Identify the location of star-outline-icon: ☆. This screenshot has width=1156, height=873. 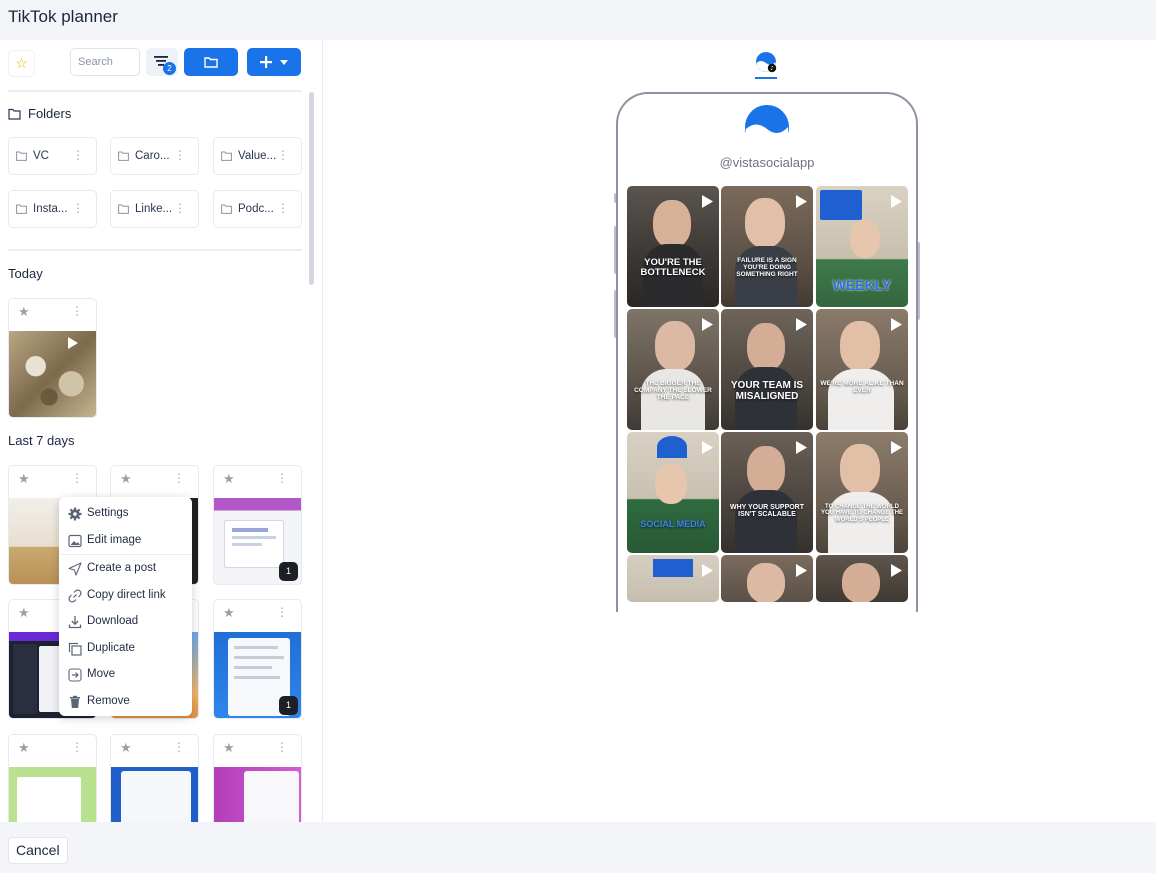
(21, 63).